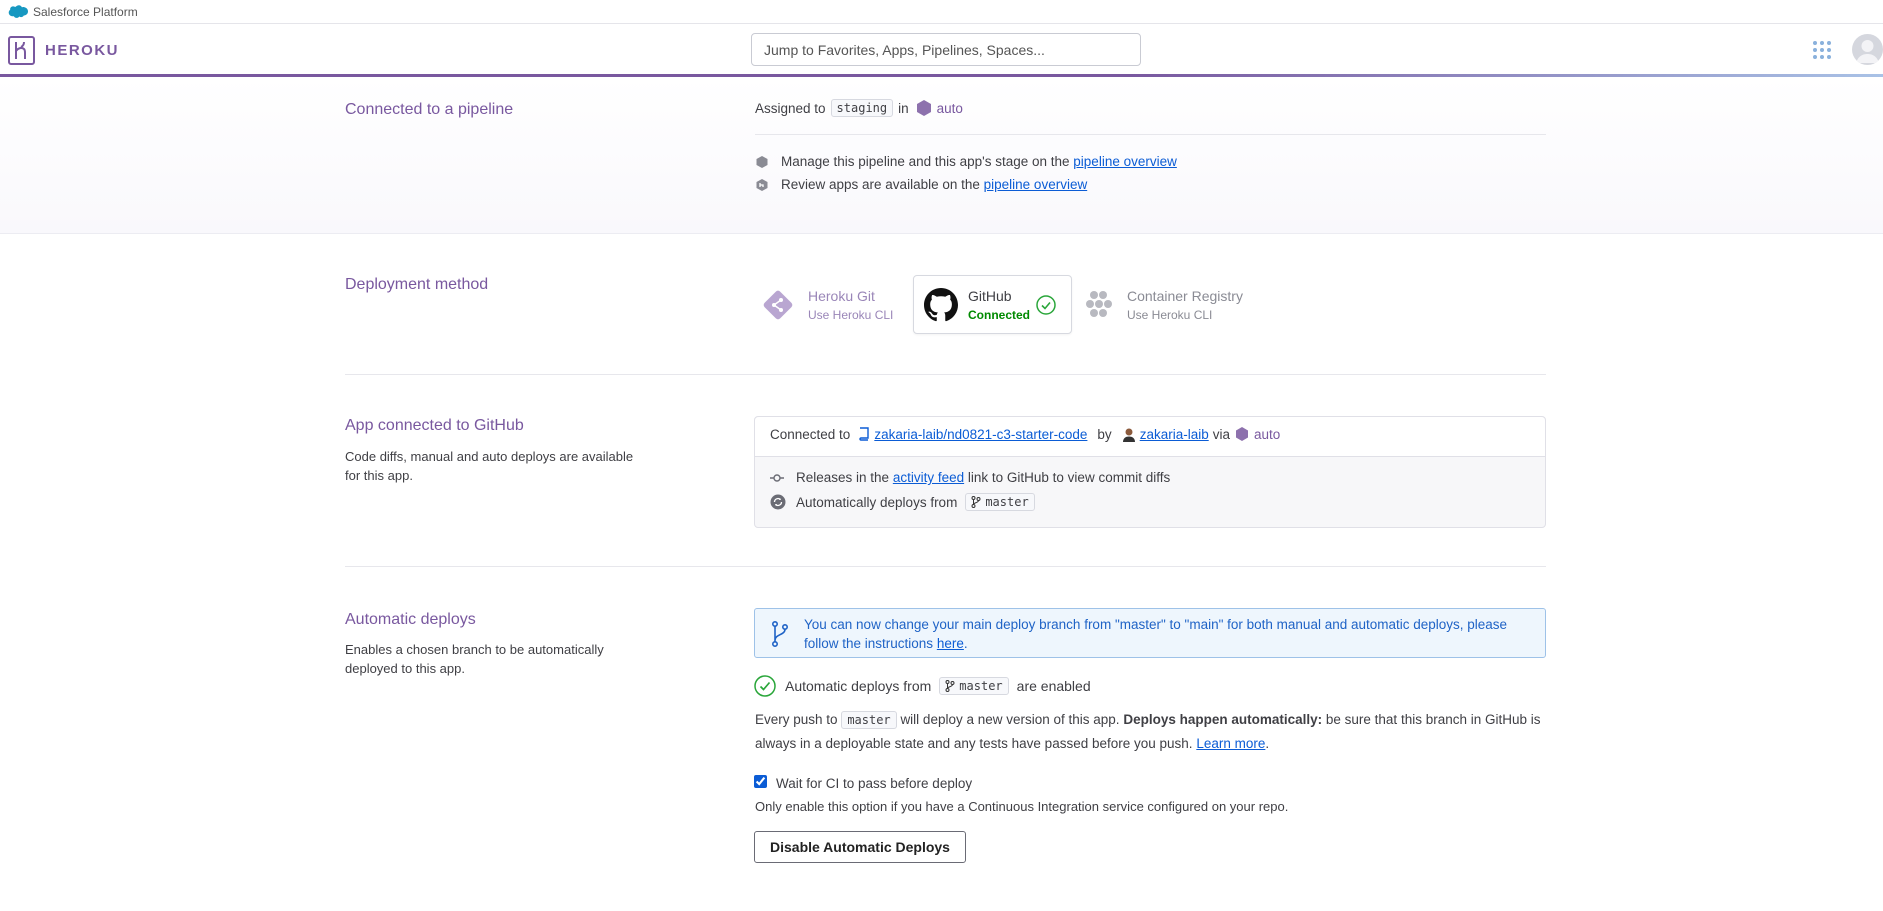 The image size is (1883, 911). I want to click on search-input, so click(946, 49).